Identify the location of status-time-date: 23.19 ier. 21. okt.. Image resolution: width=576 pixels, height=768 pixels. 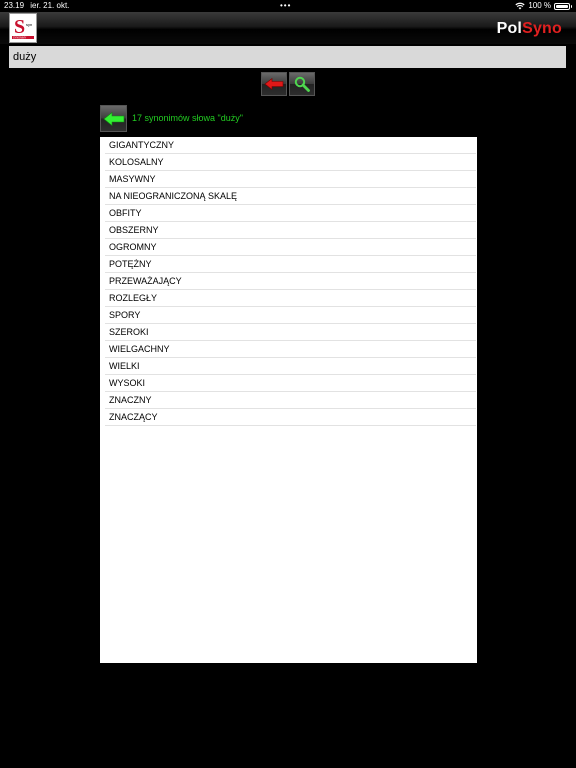
(38, 6).